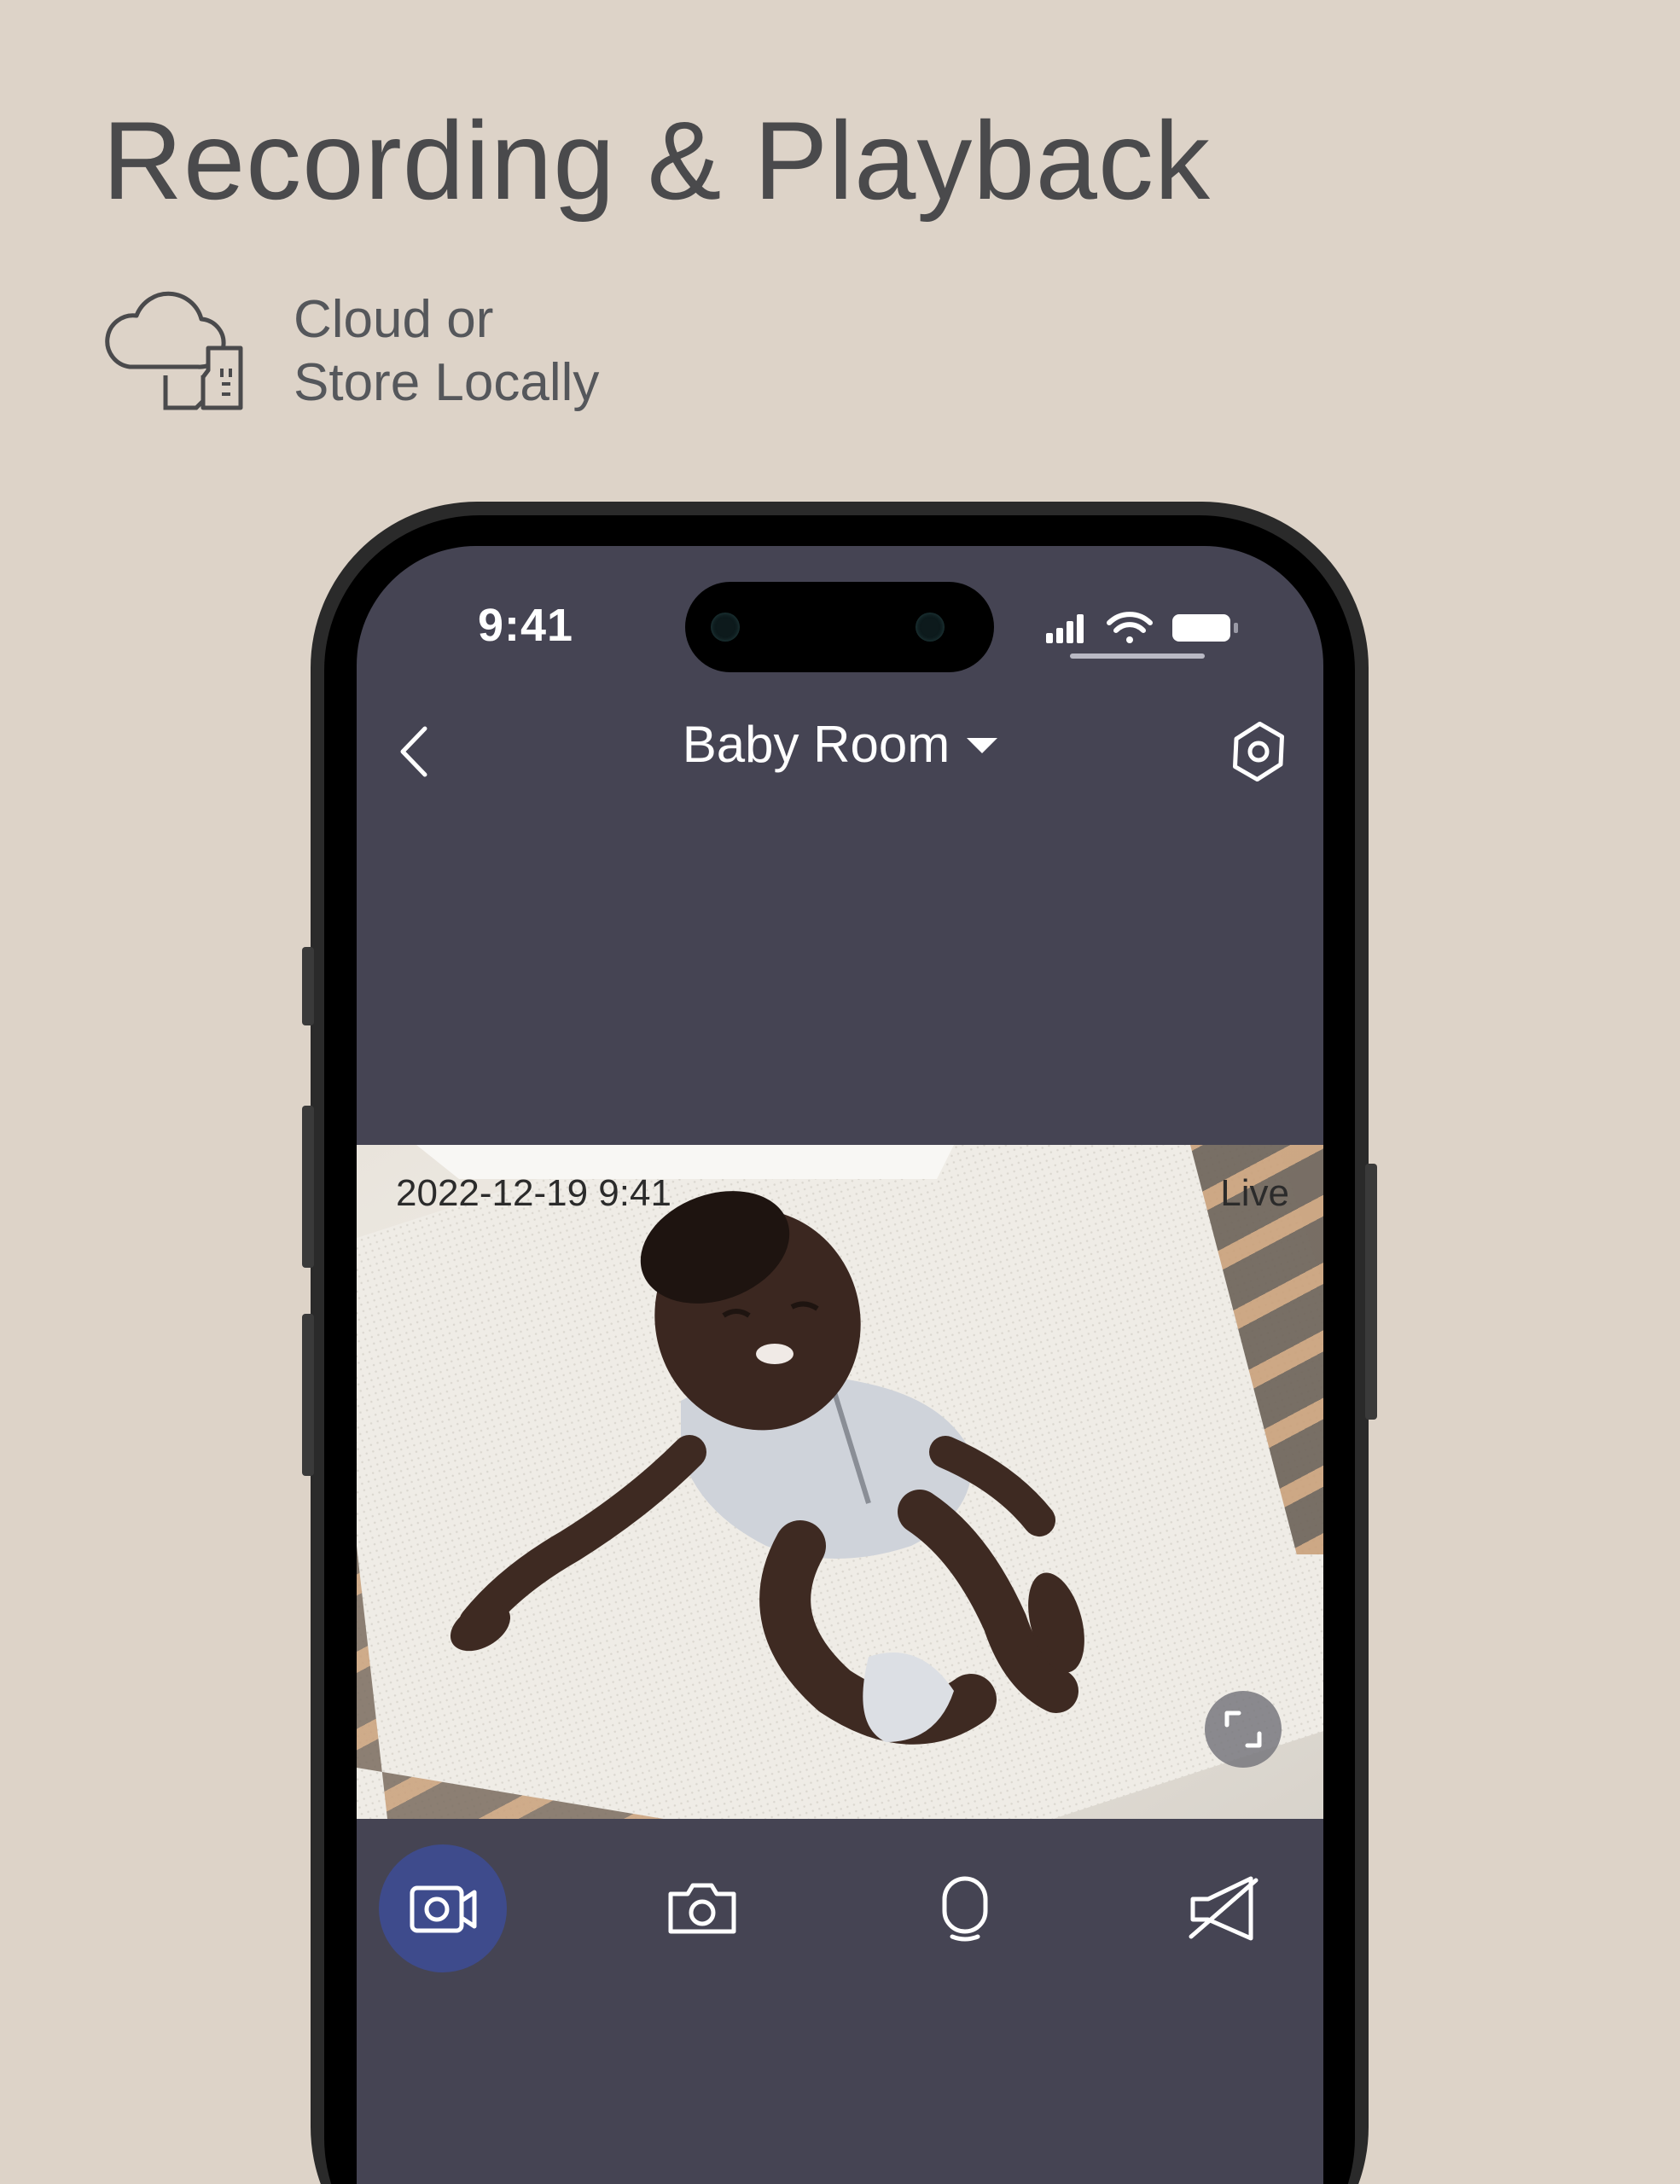 This screenshot has height=2184, width=1680. Describe the element at coordinates (750, 1445) in the screenshot. I see `baby-image` at that location.